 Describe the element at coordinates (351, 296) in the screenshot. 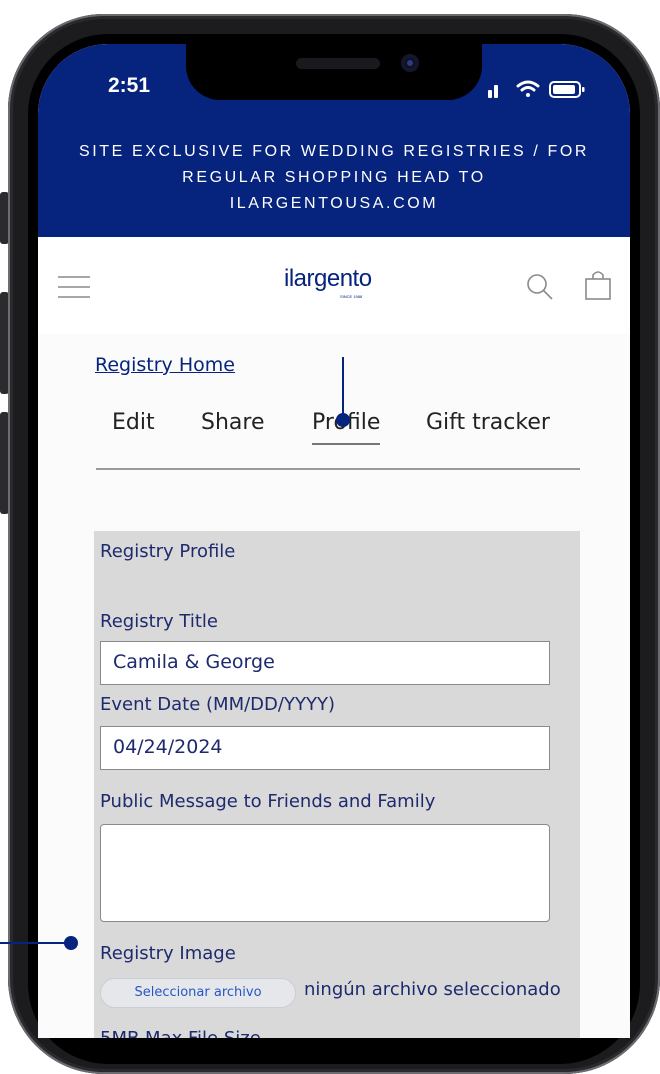

I see `brand-logo-tagline: SINCE 1988` at that location.